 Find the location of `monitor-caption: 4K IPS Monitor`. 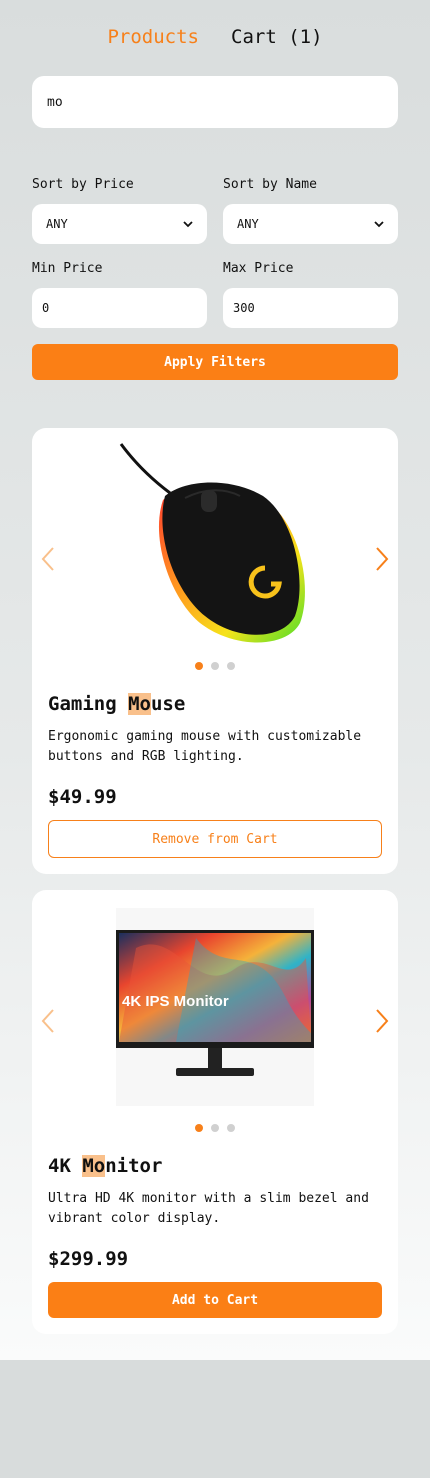

monitor-caption: 4K IPS Monitor is located at coordinates (175, 1001).